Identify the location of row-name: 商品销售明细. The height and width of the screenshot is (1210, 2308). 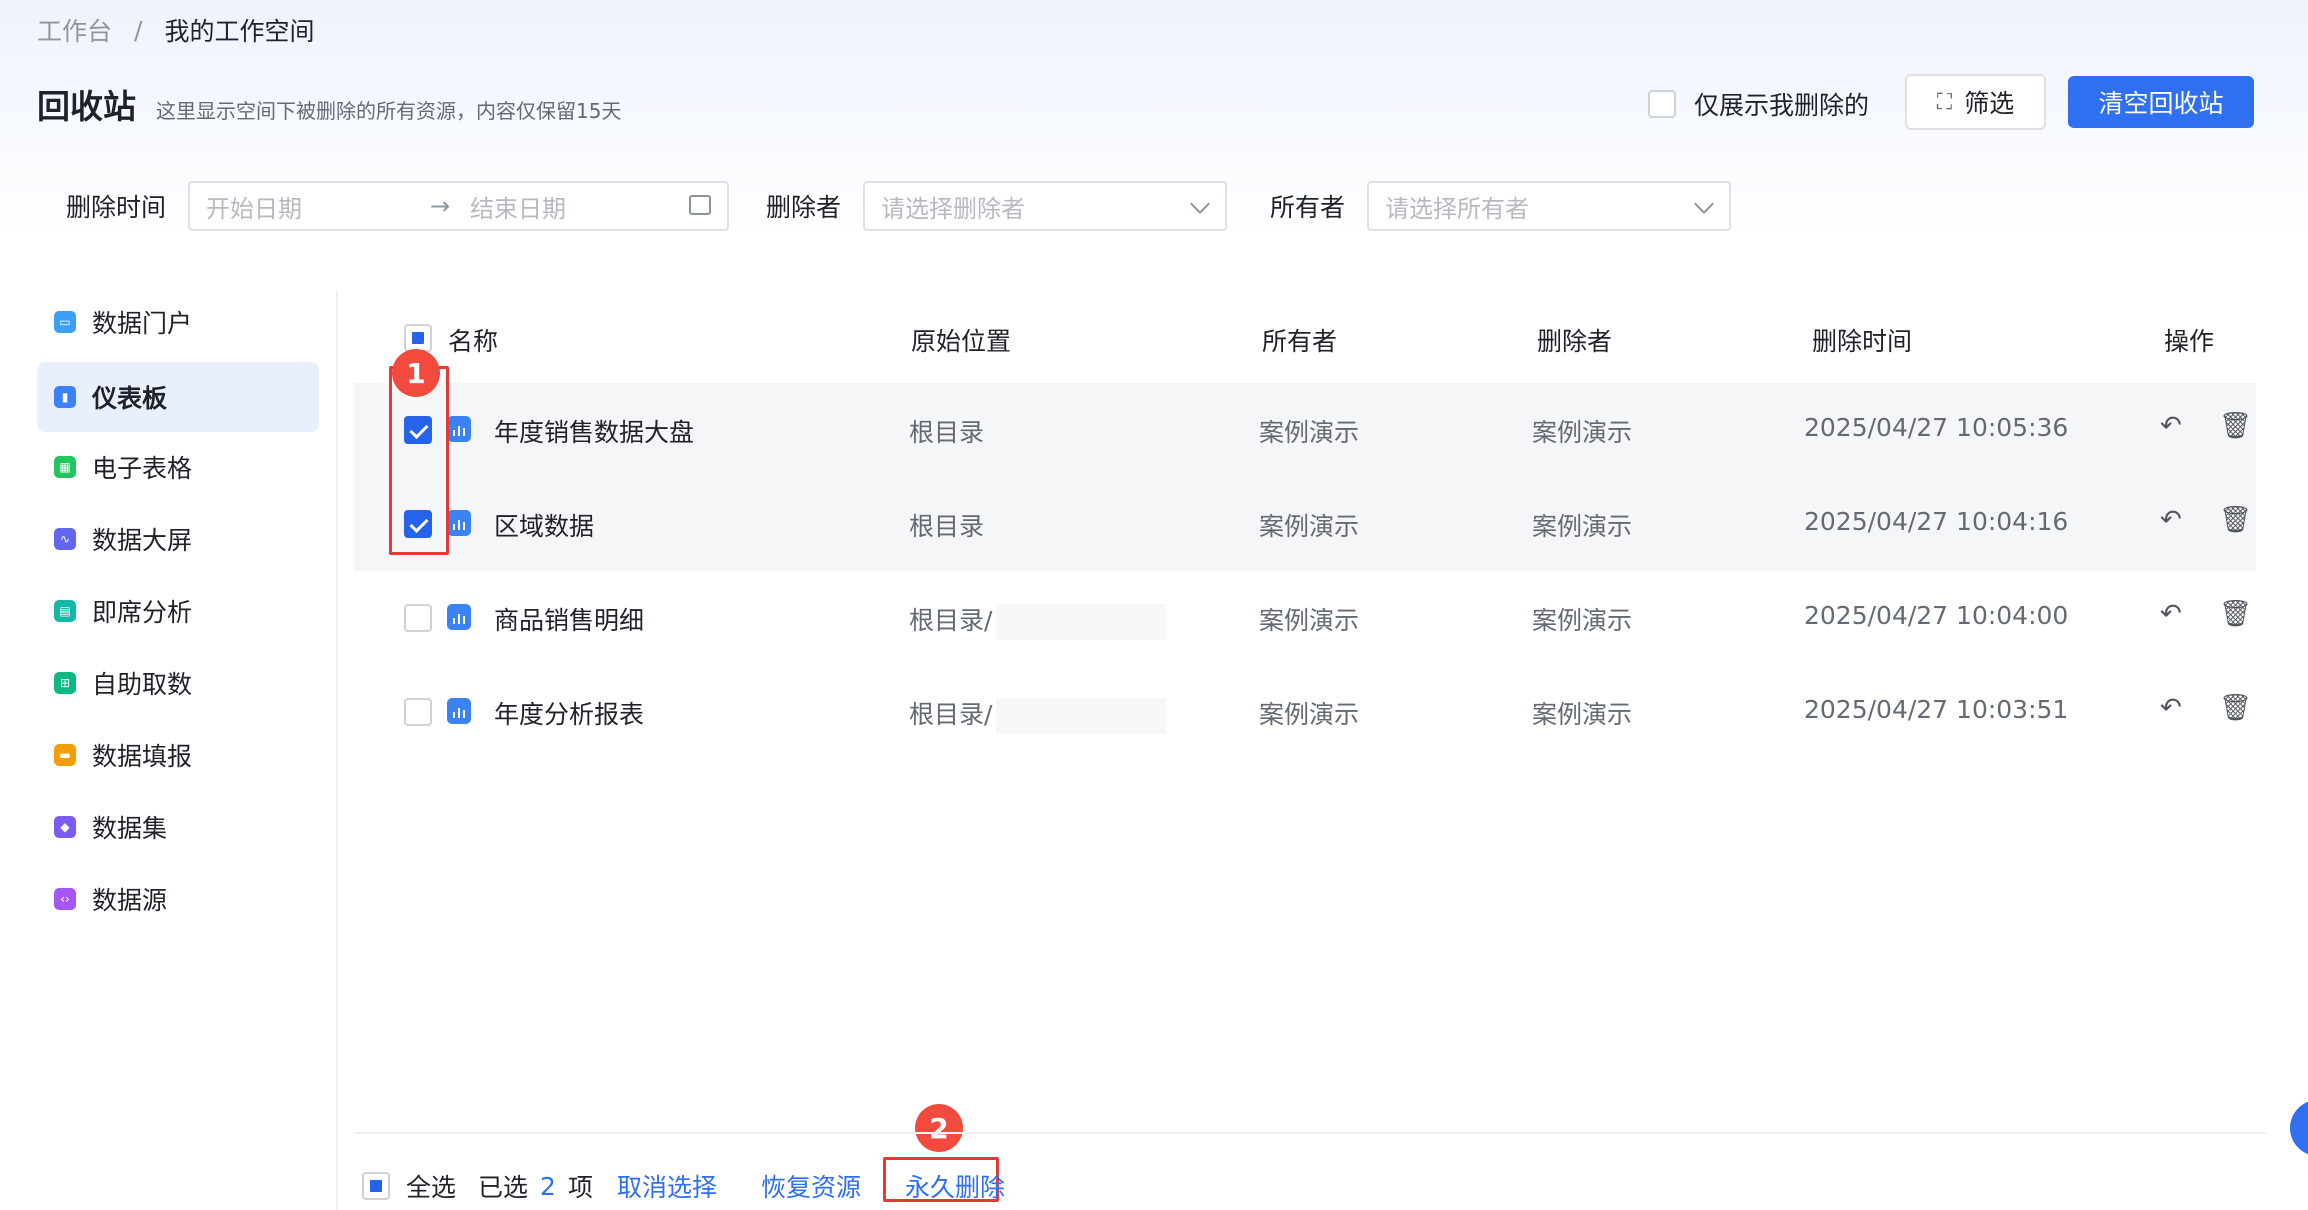
(569, 620).